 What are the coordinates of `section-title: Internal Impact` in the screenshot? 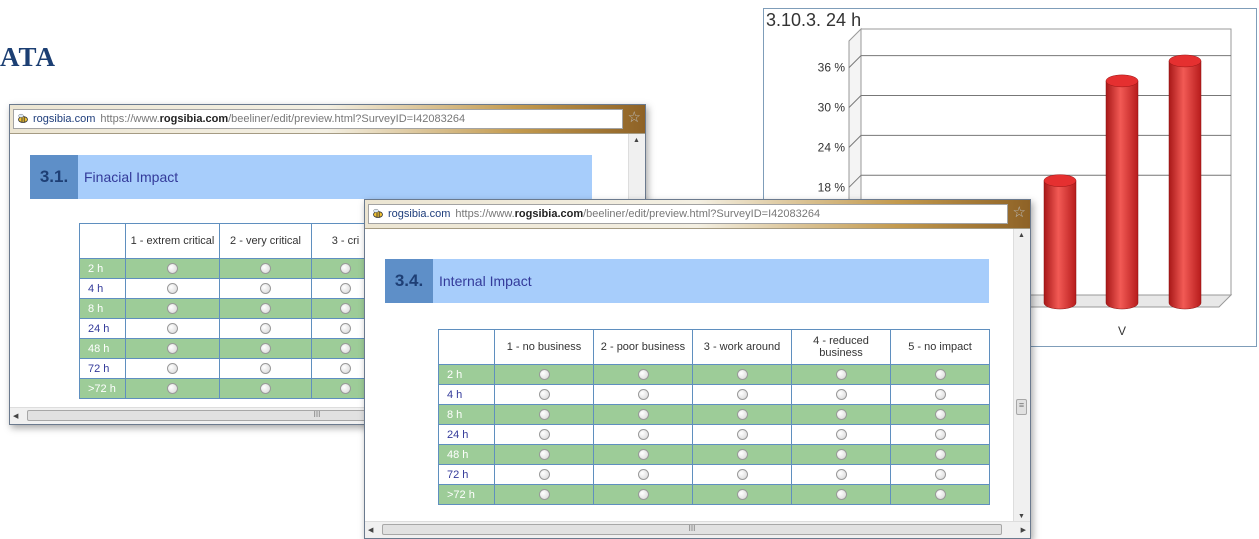 It's located at (485, 281).